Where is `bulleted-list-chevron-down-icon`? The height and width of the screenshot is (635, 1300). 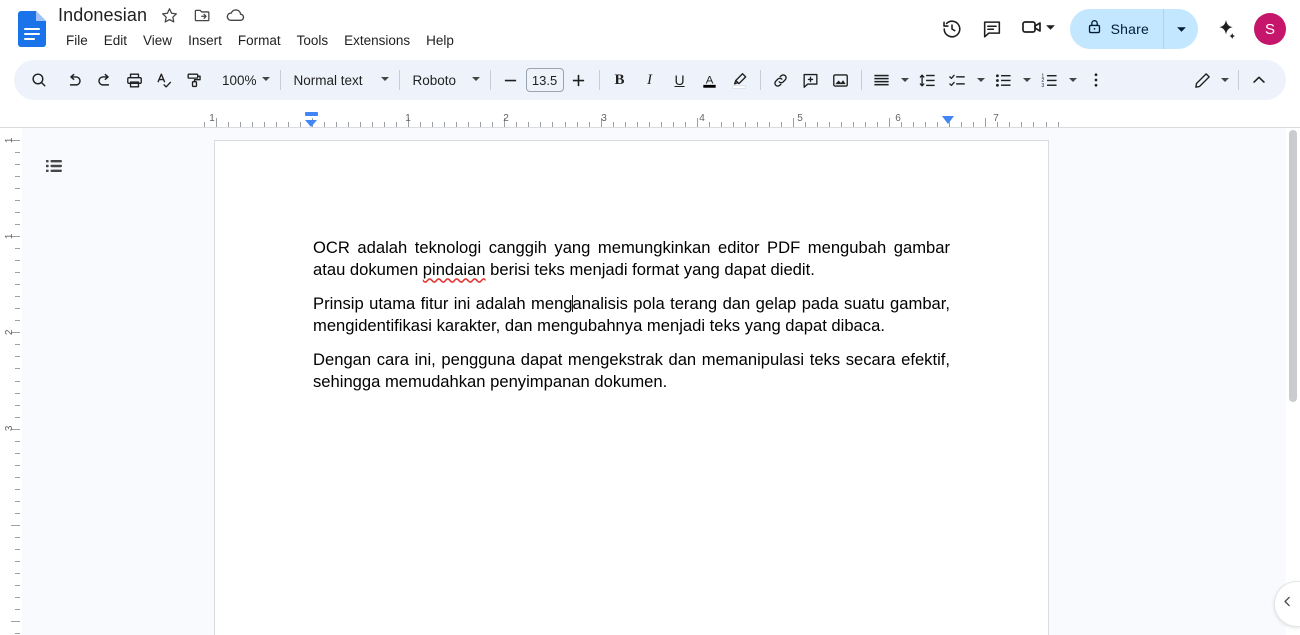 bulleted-list-chevron-down-icon is located at coordinates (1027, 80).